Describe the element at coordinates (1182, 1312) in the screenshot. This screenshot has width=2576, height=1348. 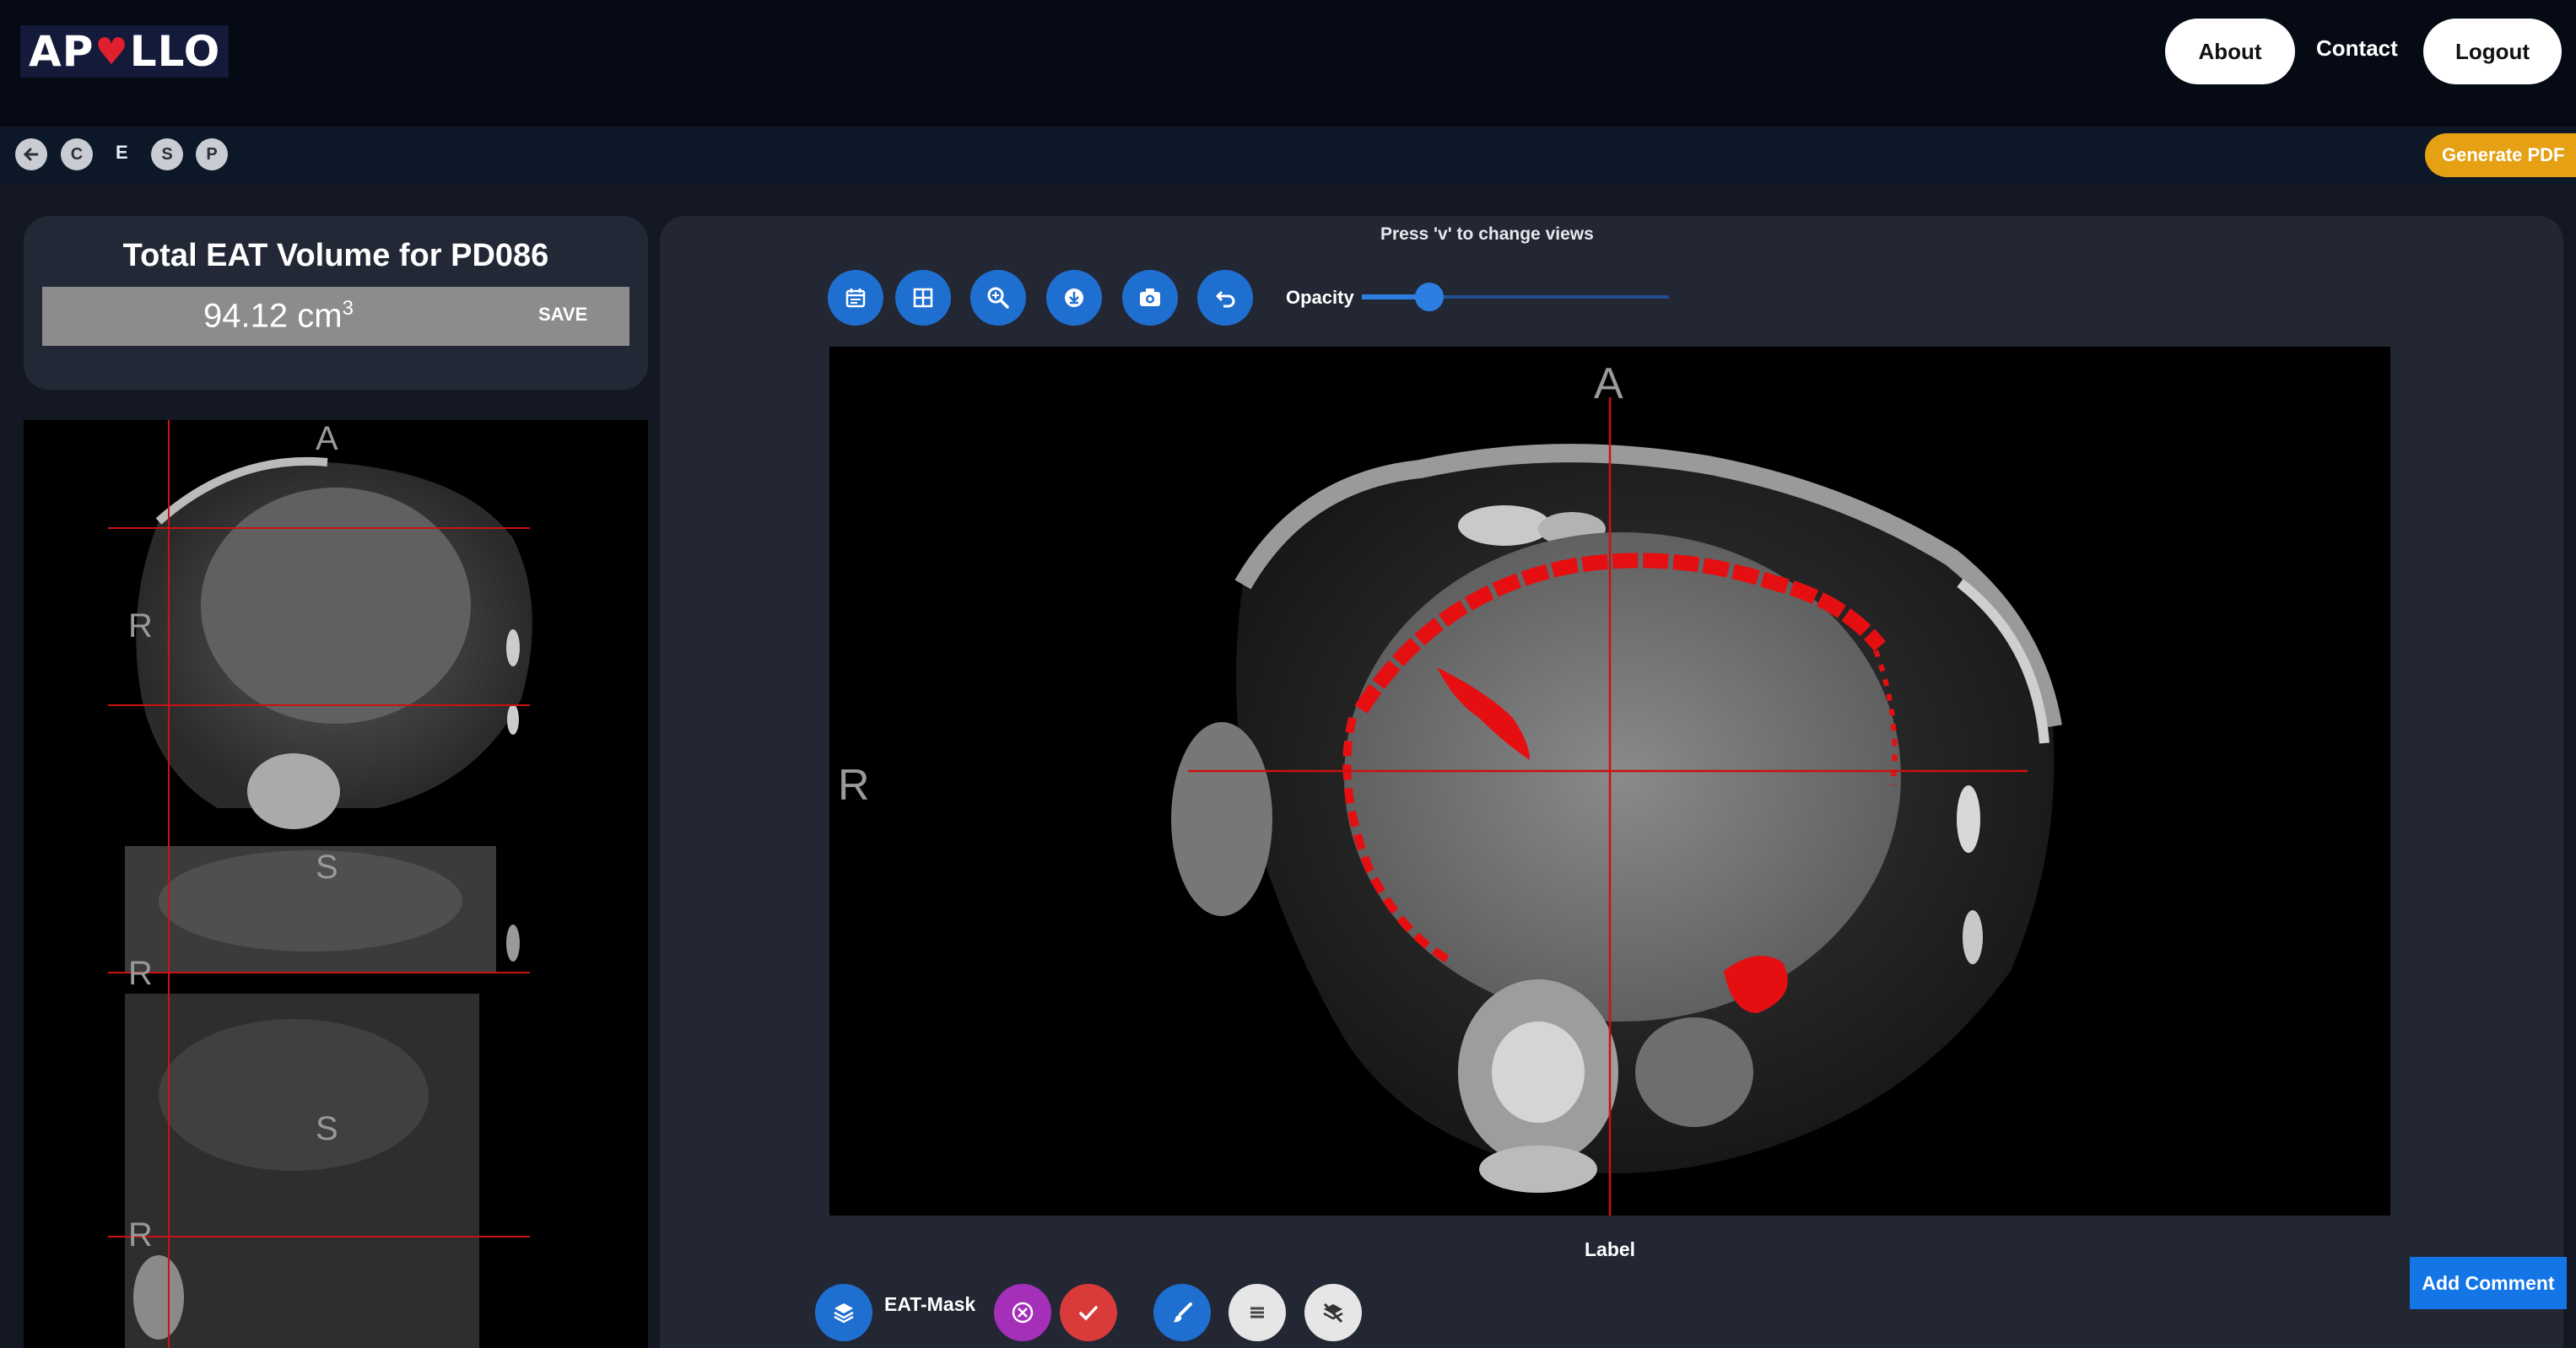
I see `brush-icon` at that location.